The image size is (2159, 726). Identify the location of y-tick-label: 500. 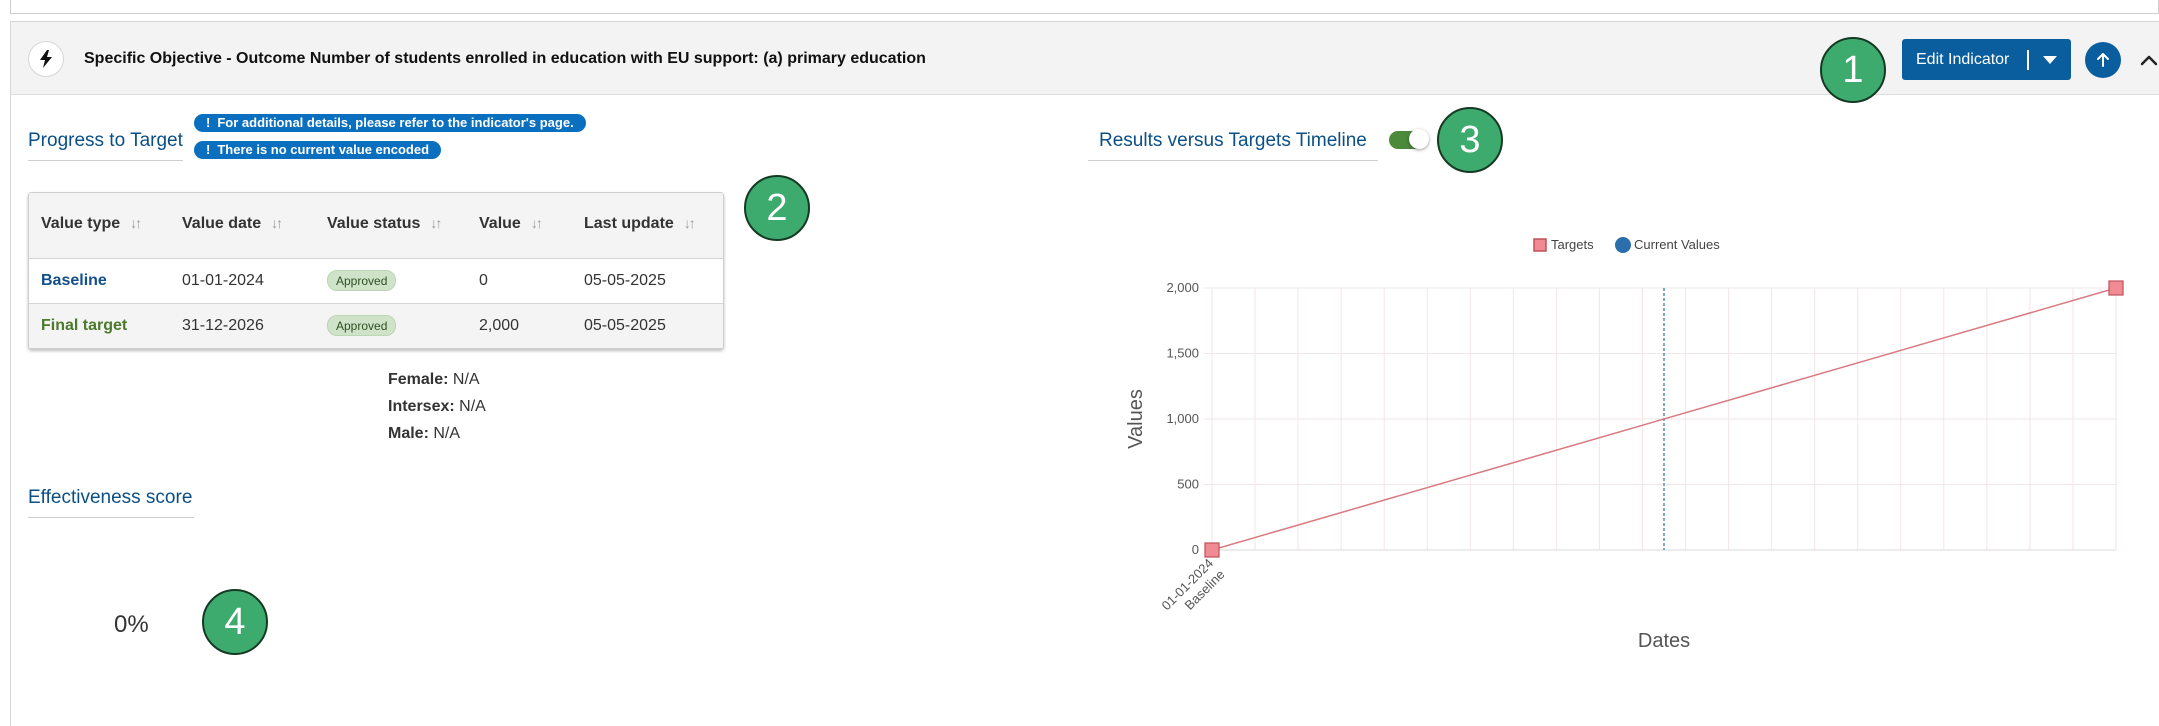
(1188, 484).